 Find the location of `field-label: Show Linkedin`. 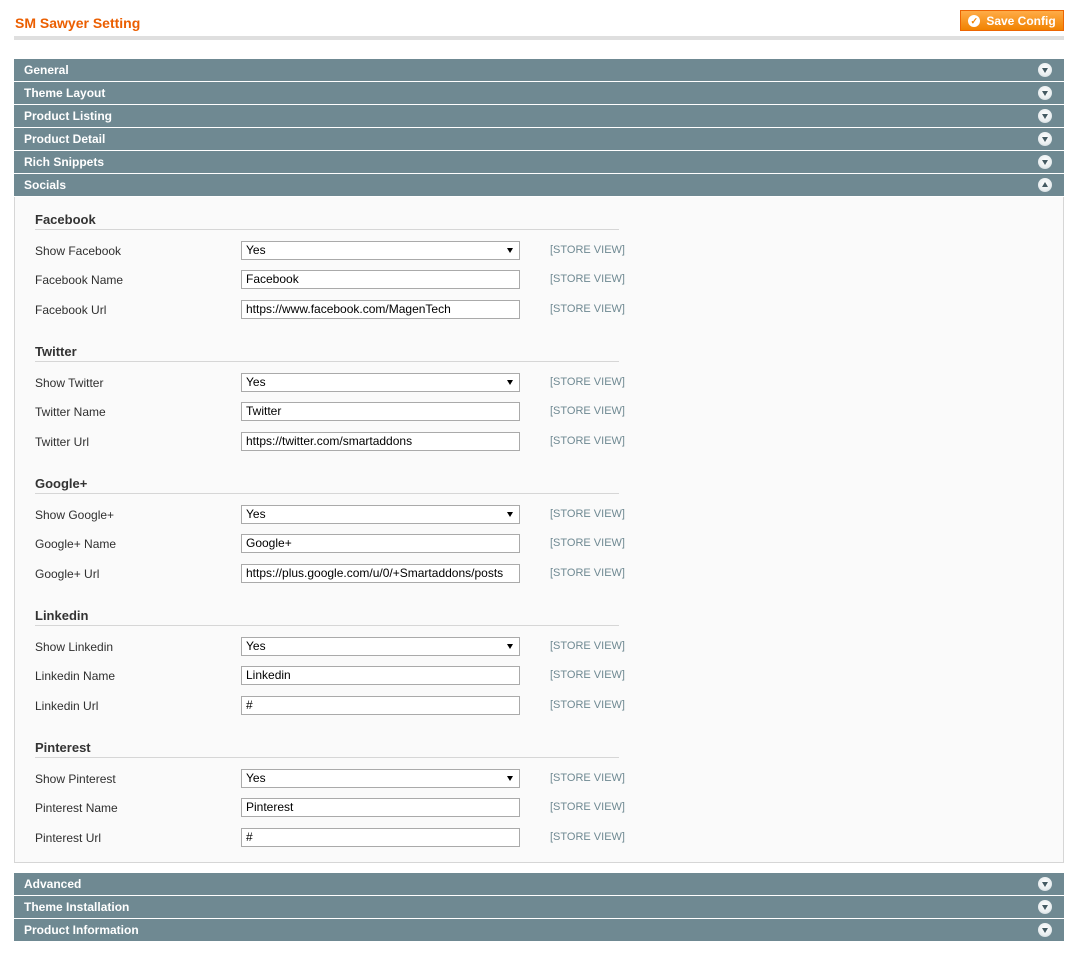

field-label: Show Linkedin is located at coordinates (74, 647).